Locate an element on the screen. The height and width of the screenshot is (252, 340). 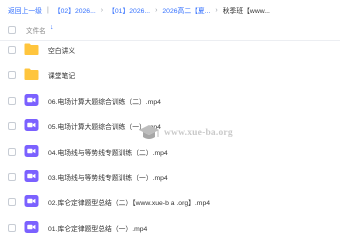
file-row: 课堂笔记 is located at coordinates (170, 74).